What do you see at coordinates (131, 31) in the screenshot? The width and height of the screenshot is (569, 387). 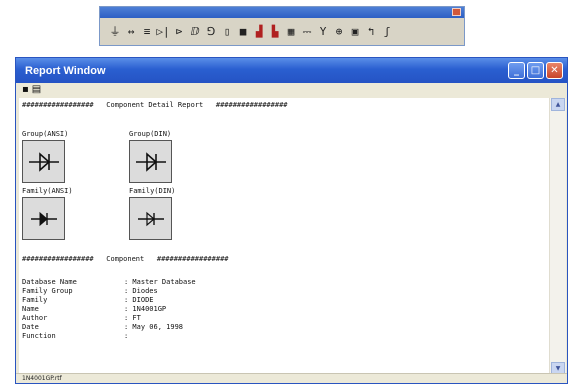 I see `source-icon: ↔` at bounding box center [131, 31].